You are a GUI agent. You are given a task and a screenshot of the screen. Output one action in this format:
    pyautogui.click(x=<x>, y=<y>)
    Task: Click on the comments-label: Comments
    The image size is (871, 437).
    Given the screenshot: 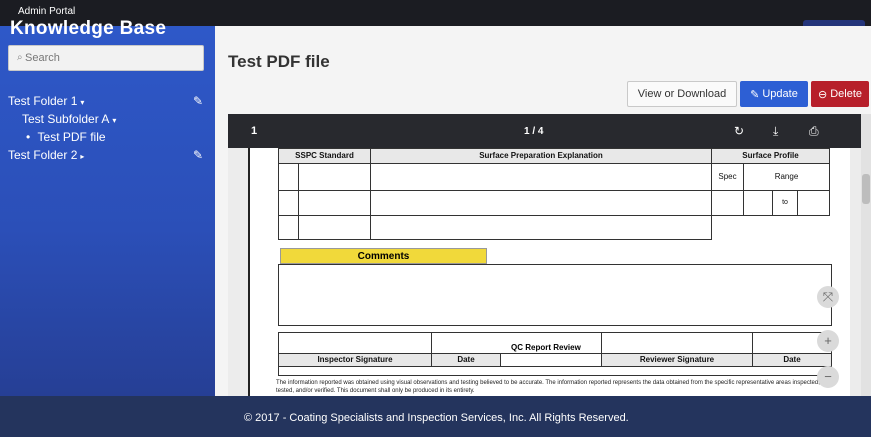 What is the action you would take?
    pyautogui.click(x=383, y=256)
    